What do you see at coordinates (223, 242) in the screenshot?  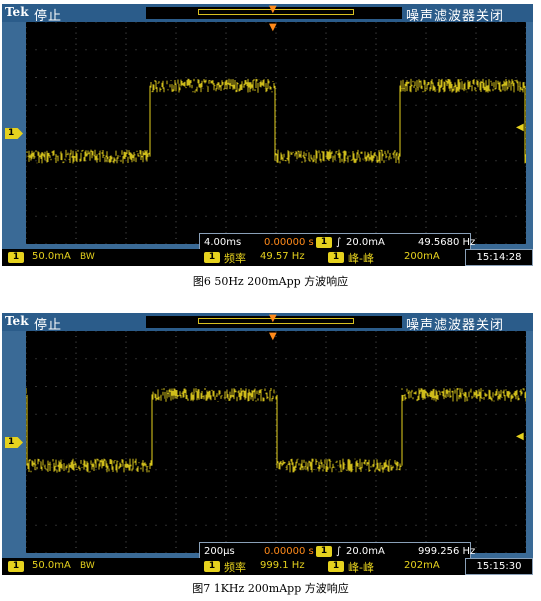 I see `timebase-value: 4.00ms` at bounding box center [223, 242].